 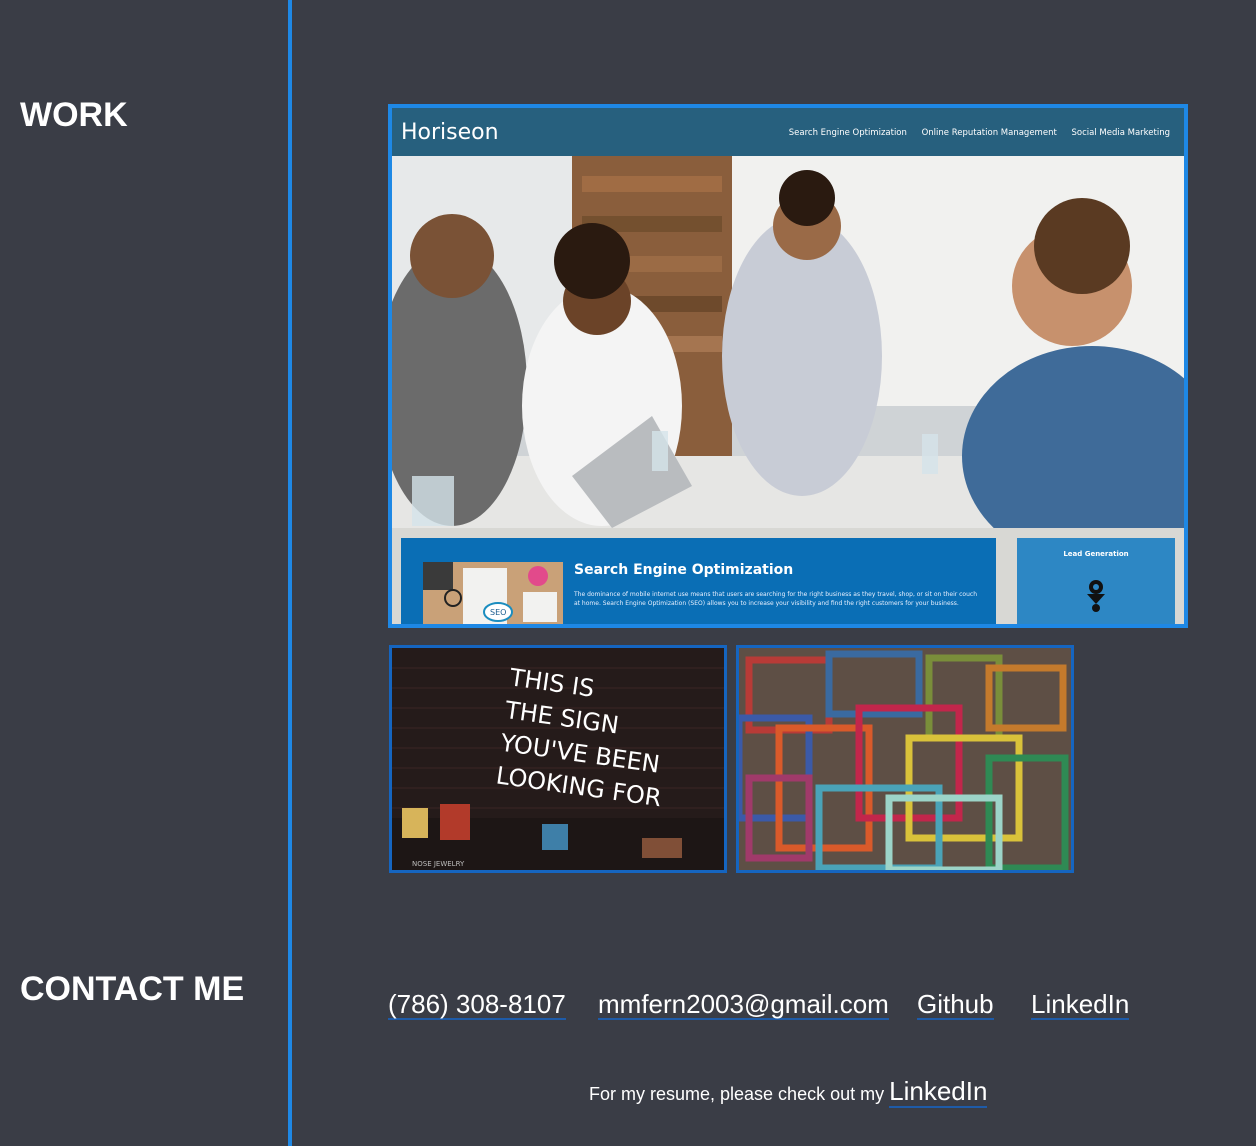 What do you see at coordinates (684, 570) in the screenshot?
I see `horiseon-seo-title: Search Engine Optimization` at bounding box center [684, 570].